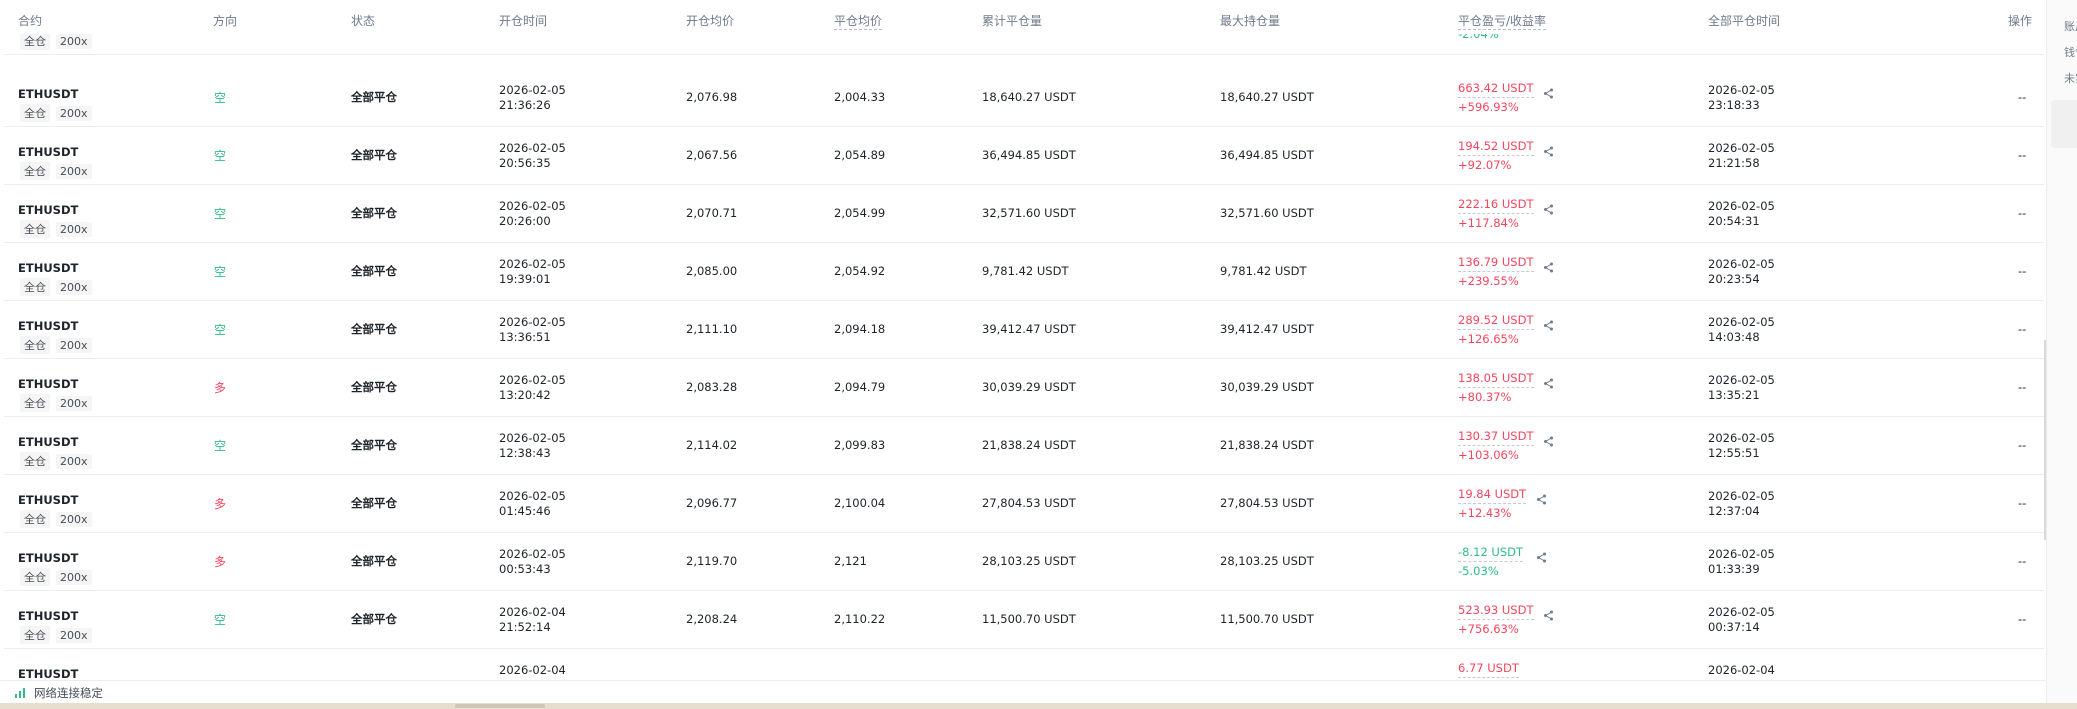 Image resolution: width=2077 pixels, height=709 pixels. What do you see at coordinates (1496, 445) in the screenshot?
I see `pnl-cell: 130.37 USDT +103.06%` at bounding box center [1496, 445].